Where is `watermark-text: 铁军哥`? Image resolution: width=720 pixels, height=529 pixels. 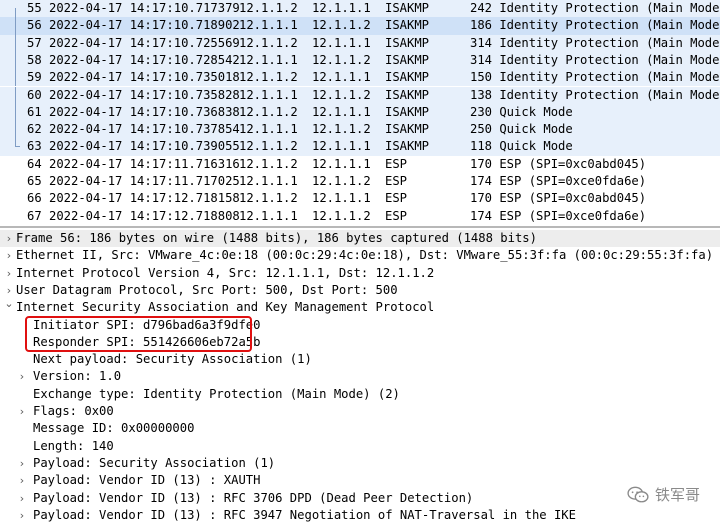 watermark-text: 铁军哥 is located at coordinates (677, 495).